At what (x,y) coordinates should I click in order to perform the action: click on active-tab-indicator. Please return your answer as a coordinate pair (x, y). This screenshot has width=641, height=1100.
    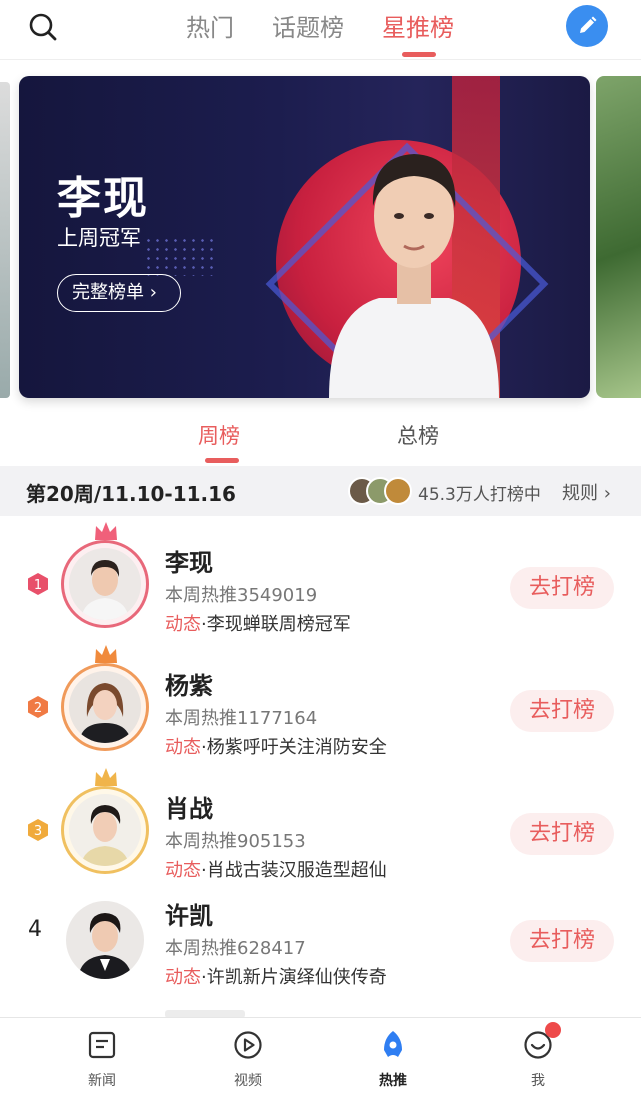
    Looking at the image, I should click on (419, 54).